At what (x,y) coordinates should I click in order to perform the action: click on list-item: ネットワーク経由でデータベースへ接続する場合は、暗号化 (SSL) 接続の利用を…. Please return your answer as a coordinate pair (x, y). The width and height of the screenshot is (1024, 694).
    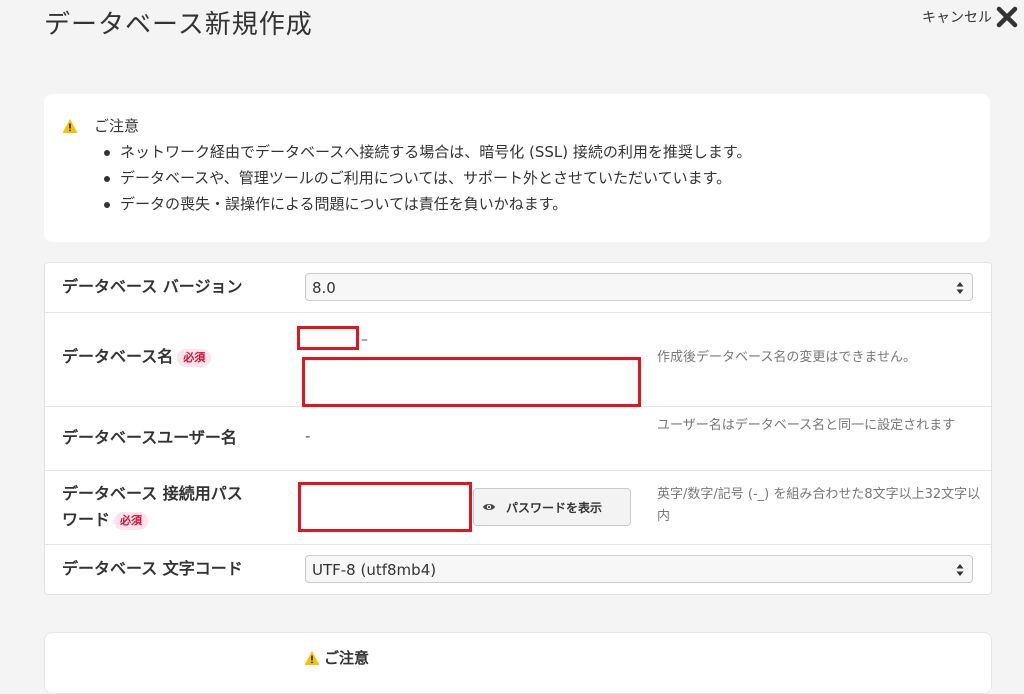
    Looking at the image, I should click on (426, 152).